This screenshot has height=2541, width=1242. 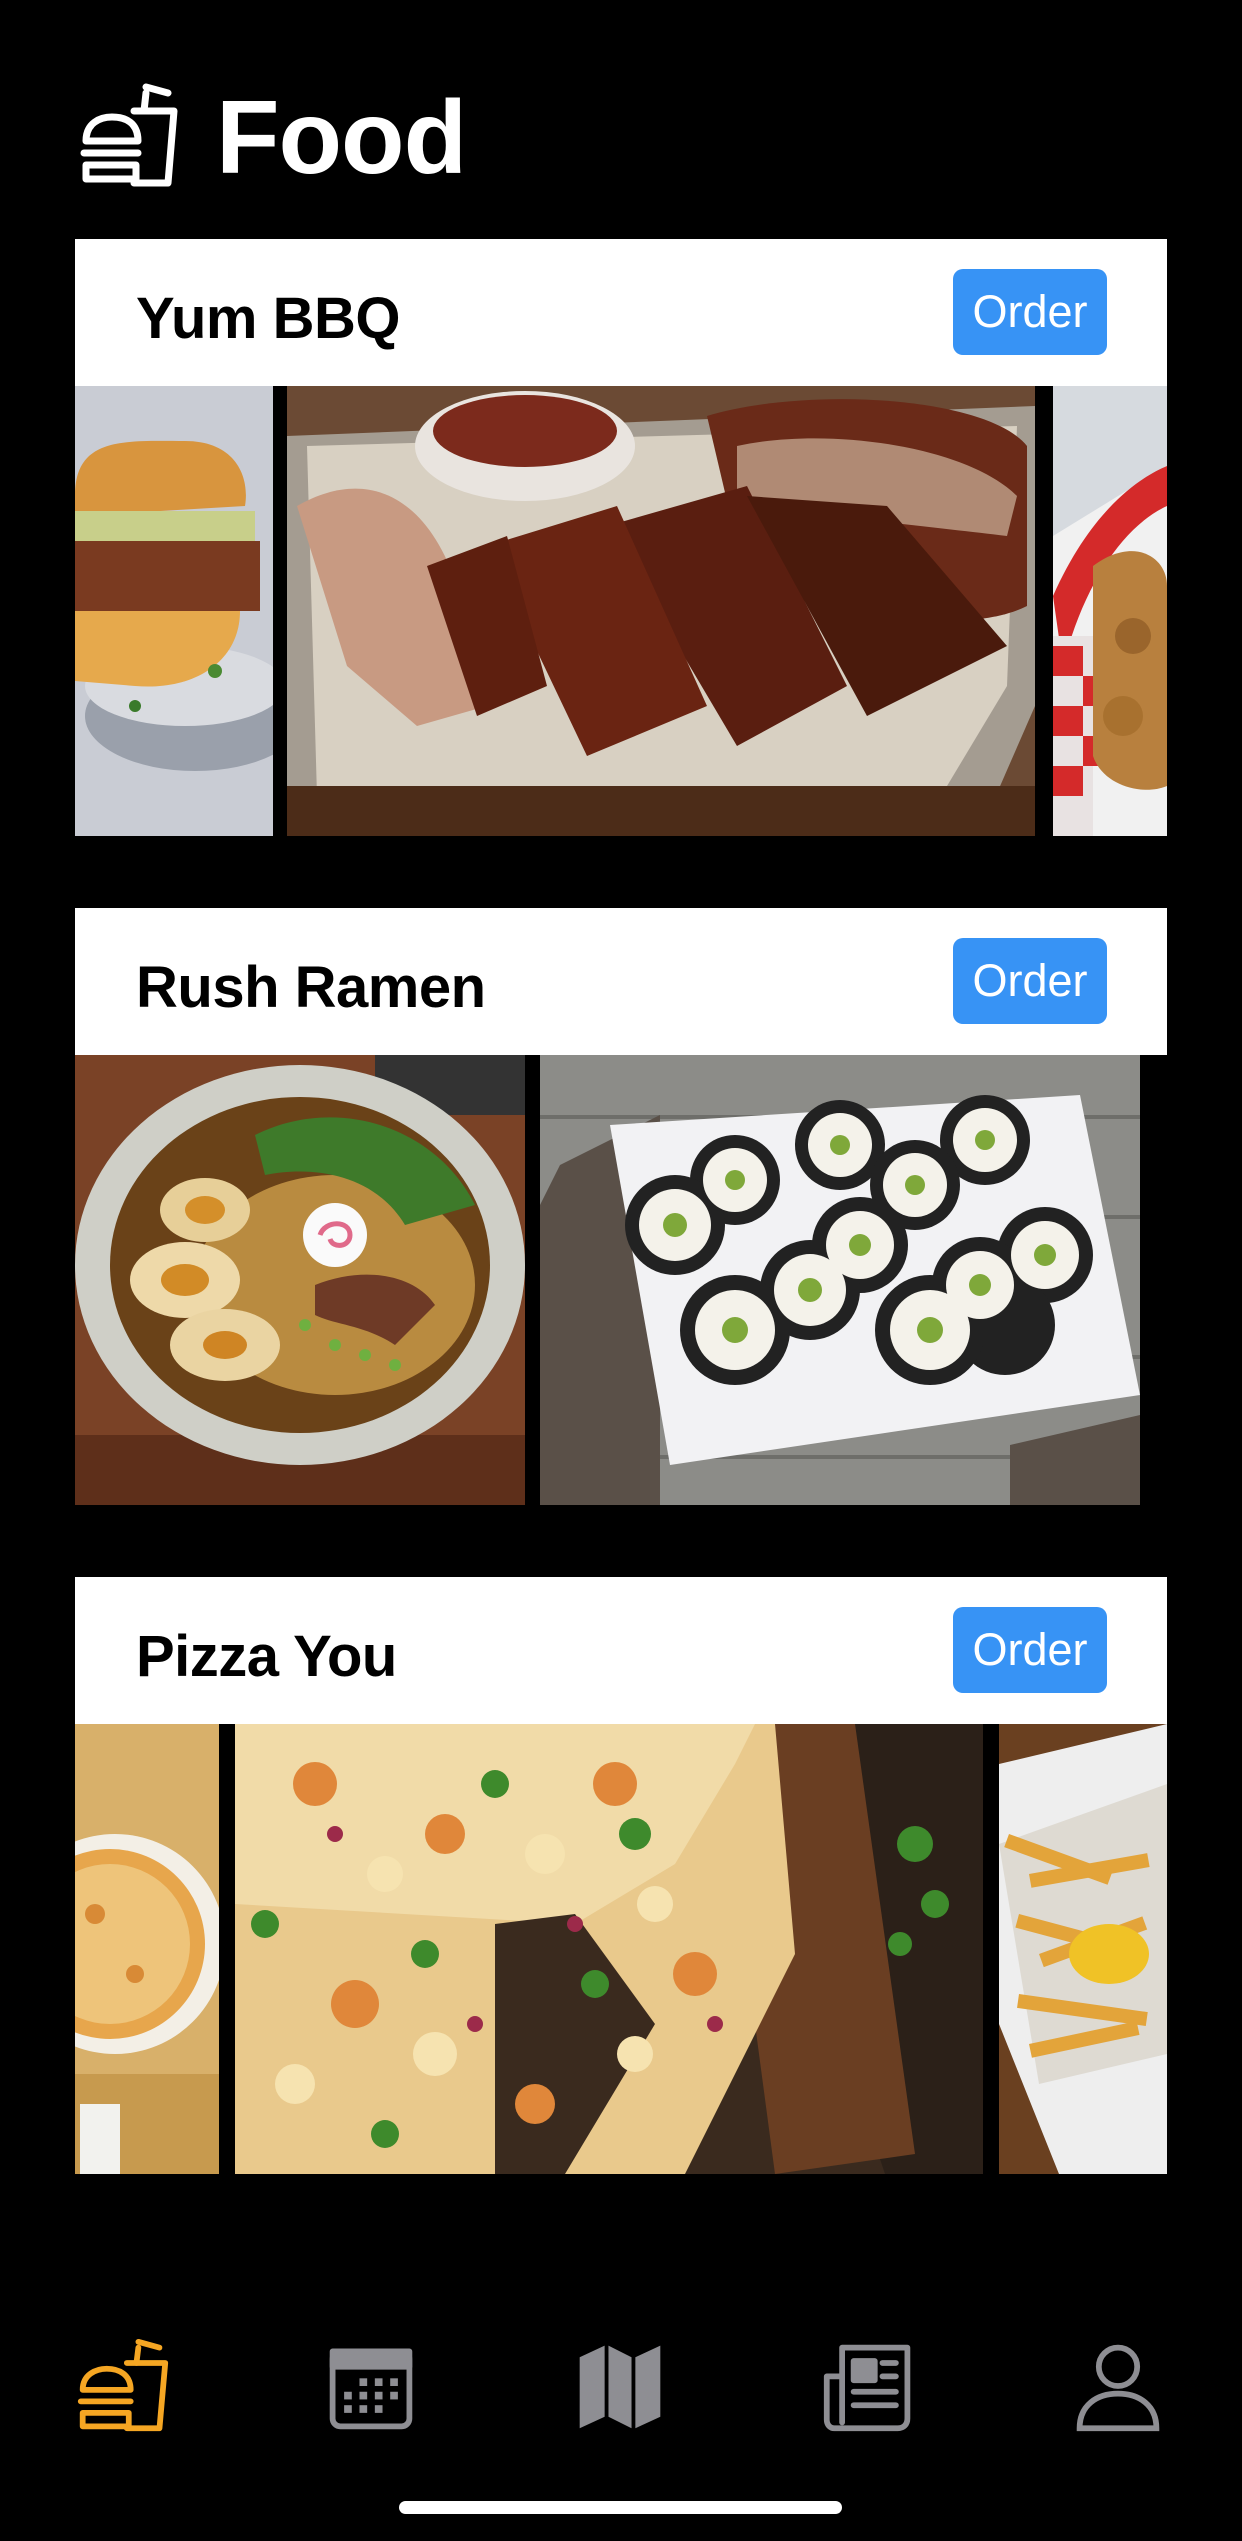 I want to click on home-indicator, so click(x=620, y=2507).